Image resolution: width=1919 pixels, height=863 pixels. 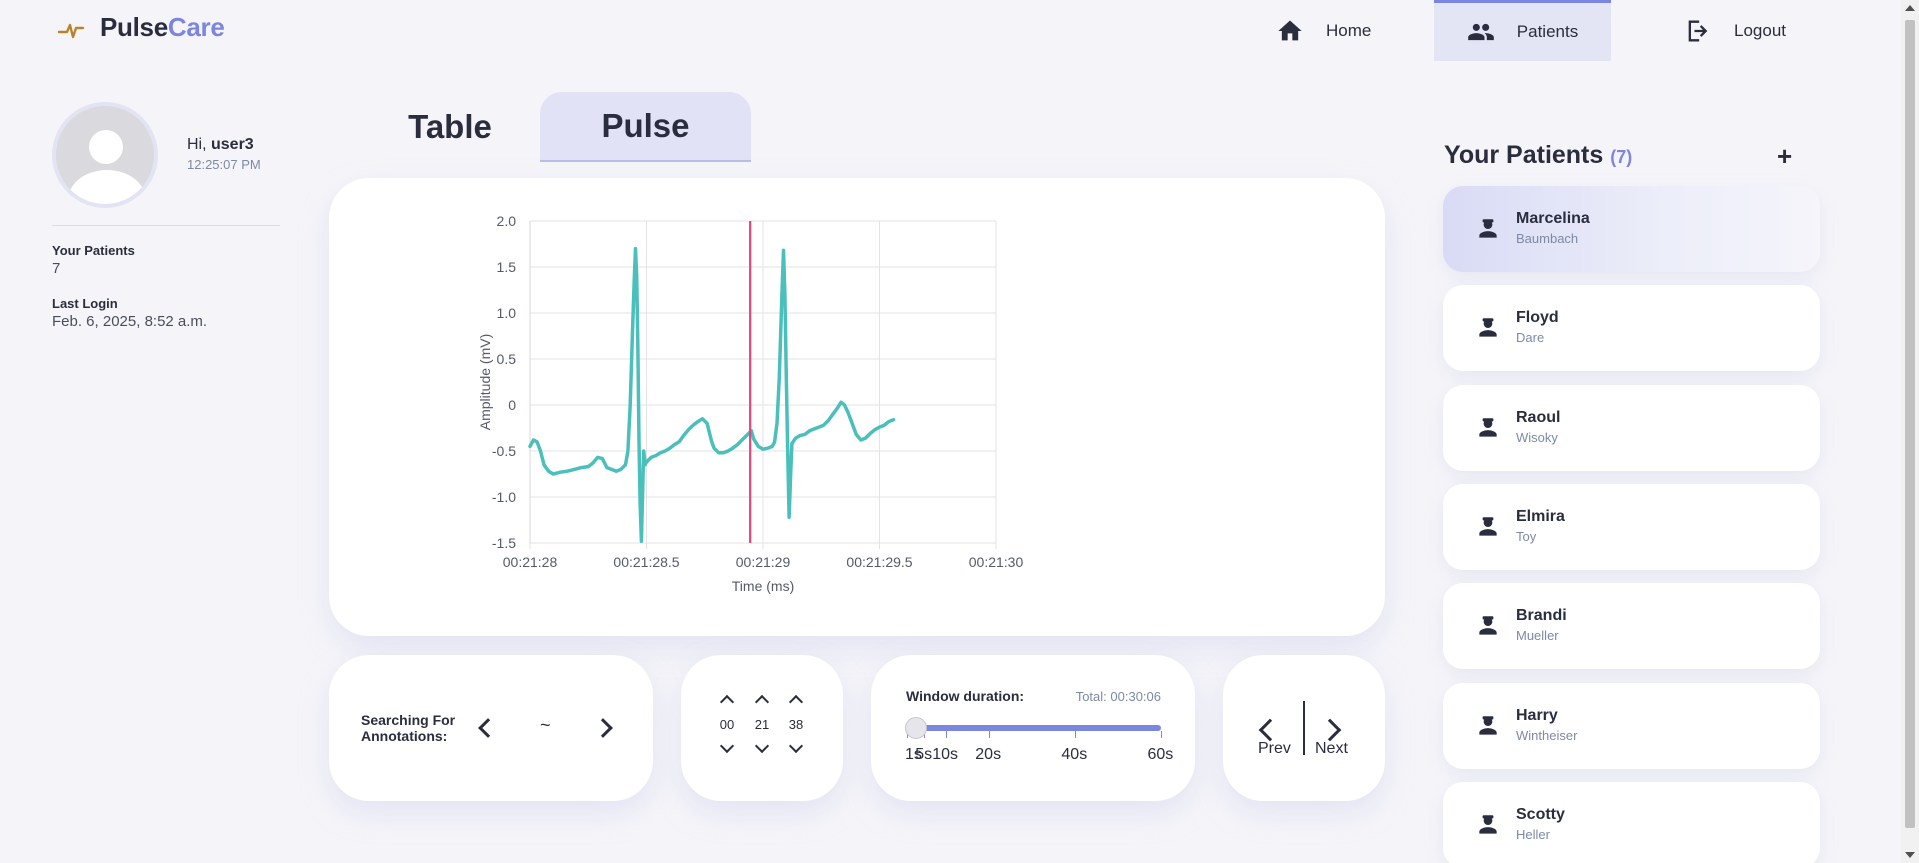 What do you see at coordinates (166, 225) in the screenshot?
I see `profile-divider` at bounding box center [166, 225].